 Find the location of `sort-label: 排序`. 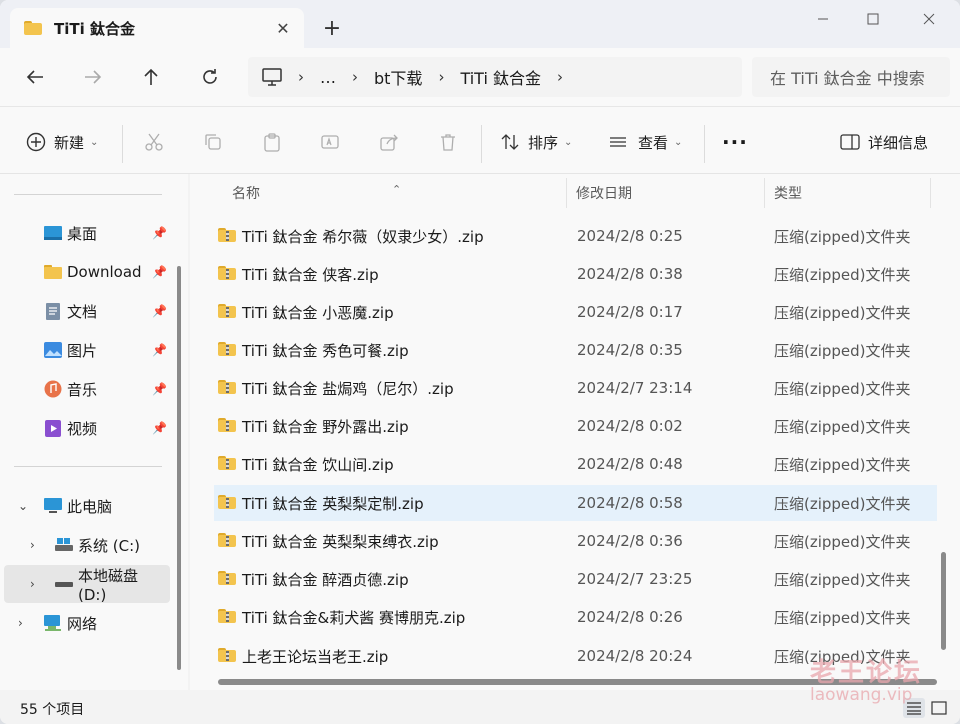

sort-label: 排序 is located at coordinates (543, 142).